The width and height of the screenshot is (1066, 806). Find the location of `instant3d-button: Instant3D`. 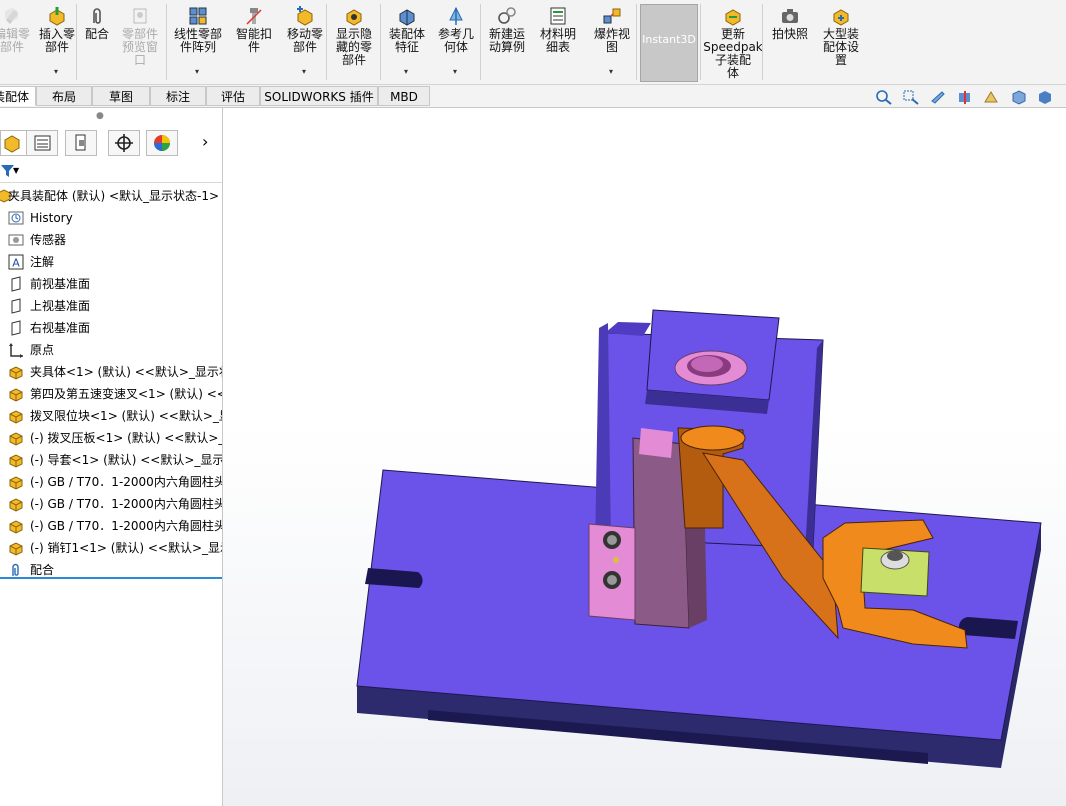

instant3d-button: Instant3D is located at coordinates (669, 43).